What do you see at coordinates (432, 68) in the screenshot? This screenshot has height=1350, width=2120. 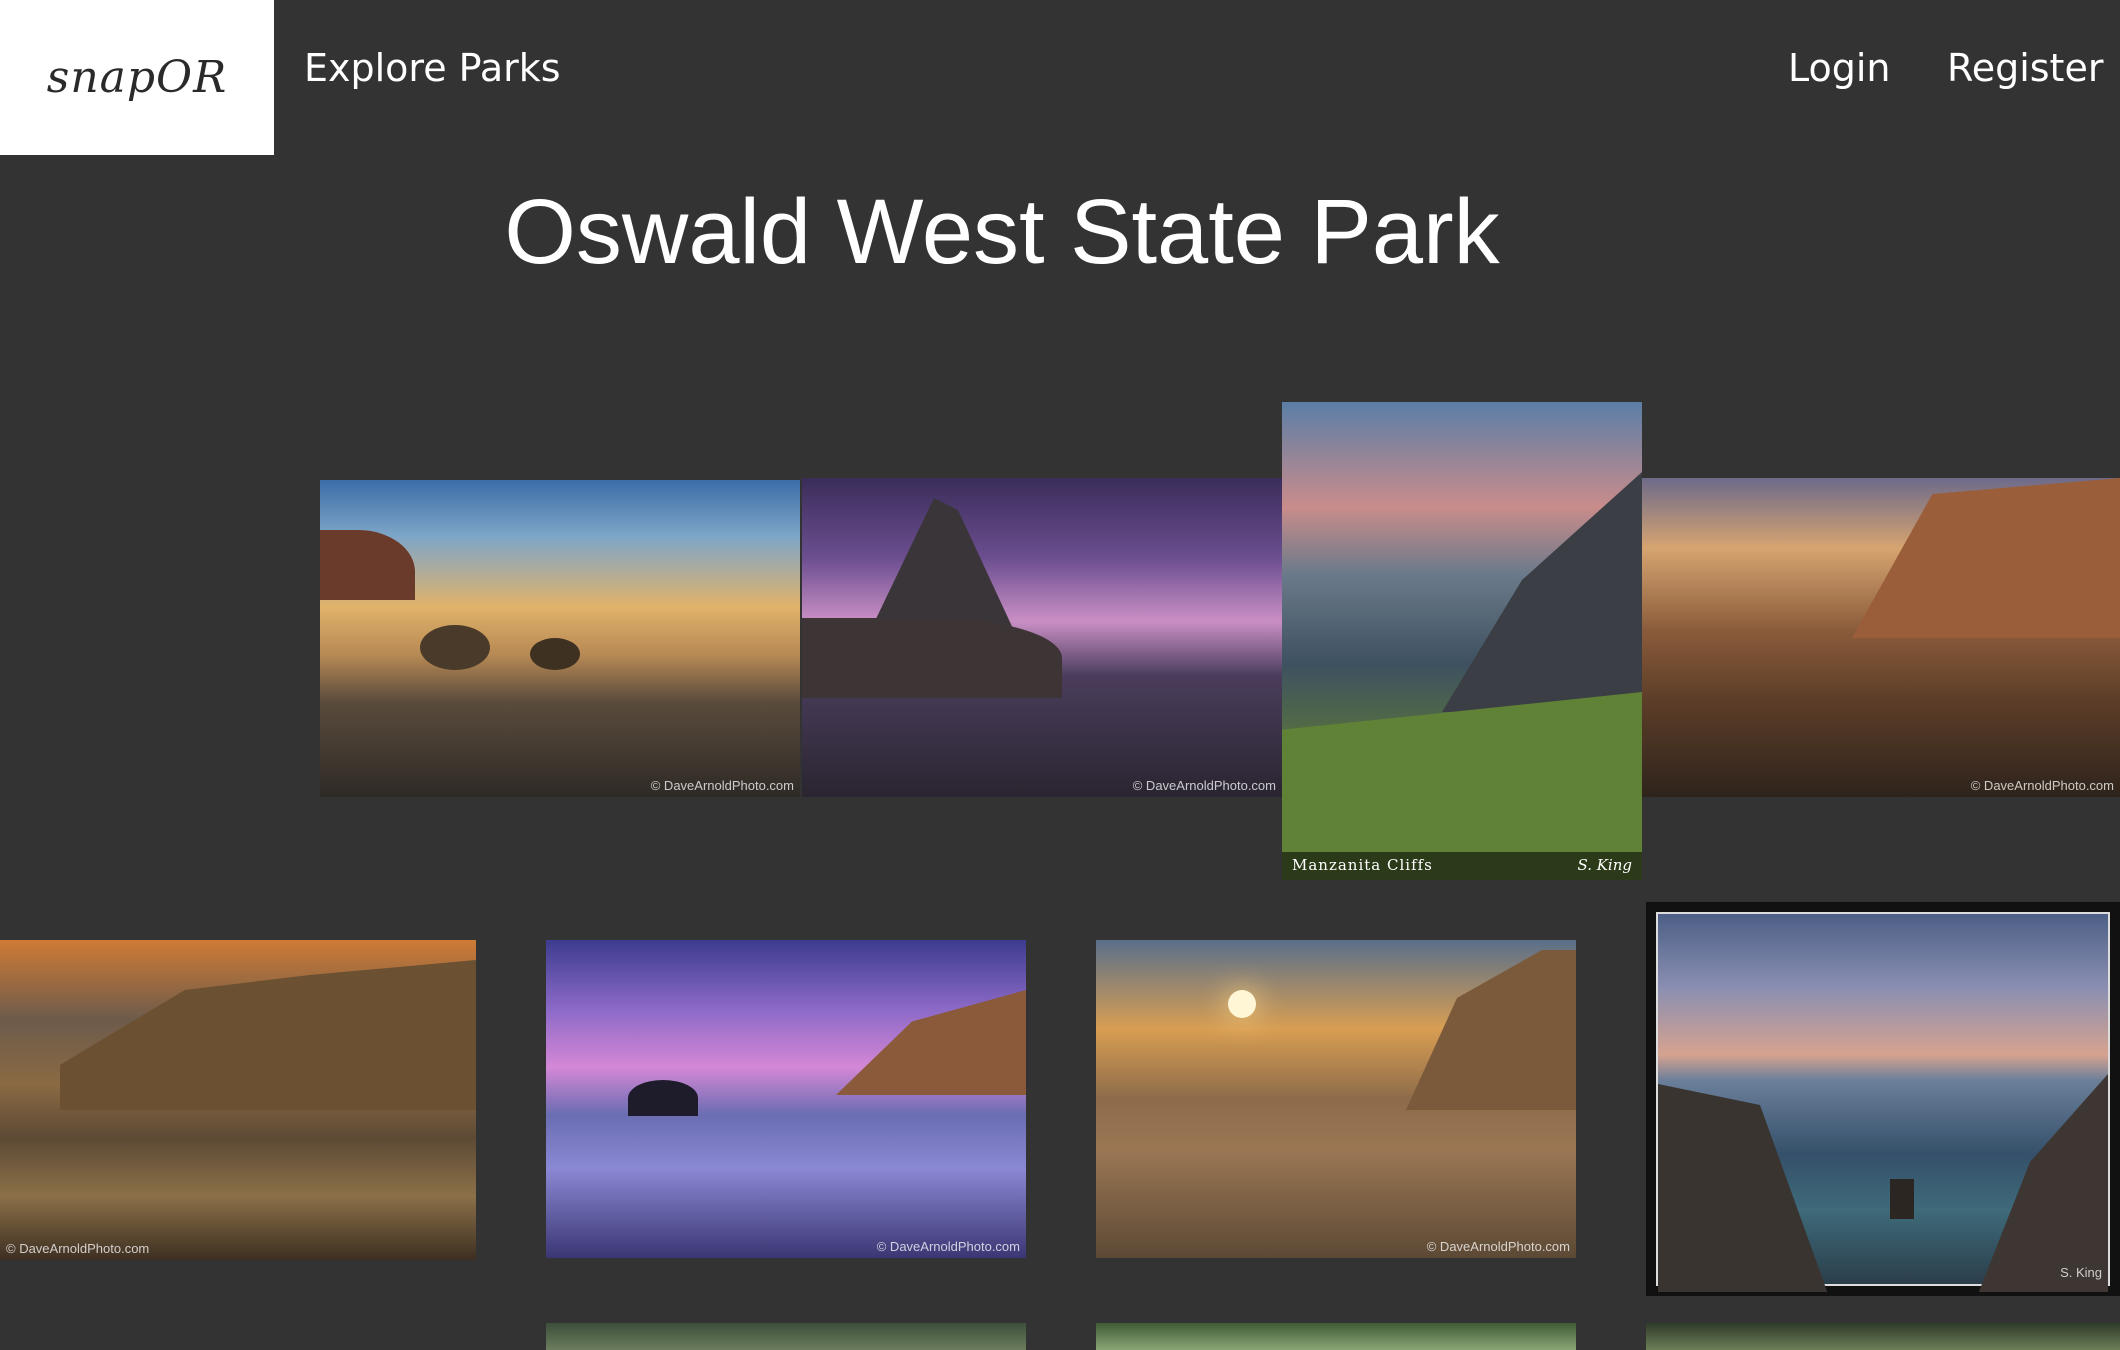 I see `nav-explore-parks: Explore Parks` at bounding box center [432, 68].